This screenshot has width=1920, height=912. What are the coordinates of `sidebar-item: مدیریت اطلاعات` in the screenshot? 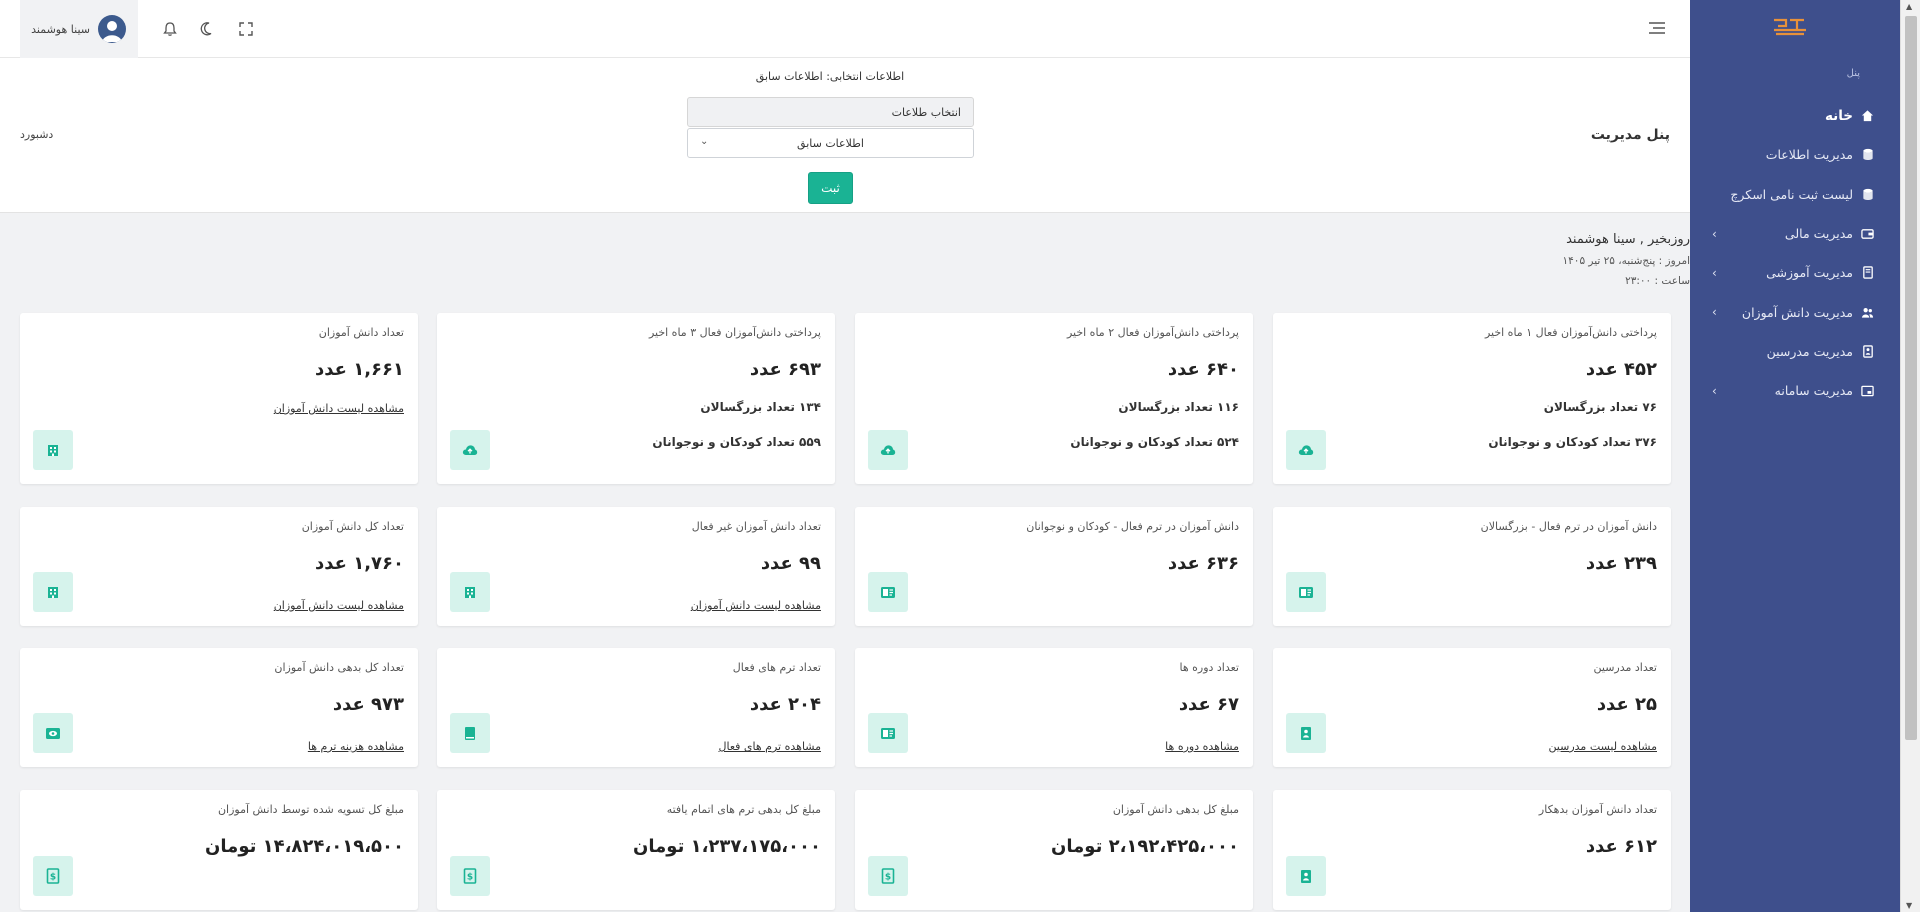 It's located at (1795, 154).